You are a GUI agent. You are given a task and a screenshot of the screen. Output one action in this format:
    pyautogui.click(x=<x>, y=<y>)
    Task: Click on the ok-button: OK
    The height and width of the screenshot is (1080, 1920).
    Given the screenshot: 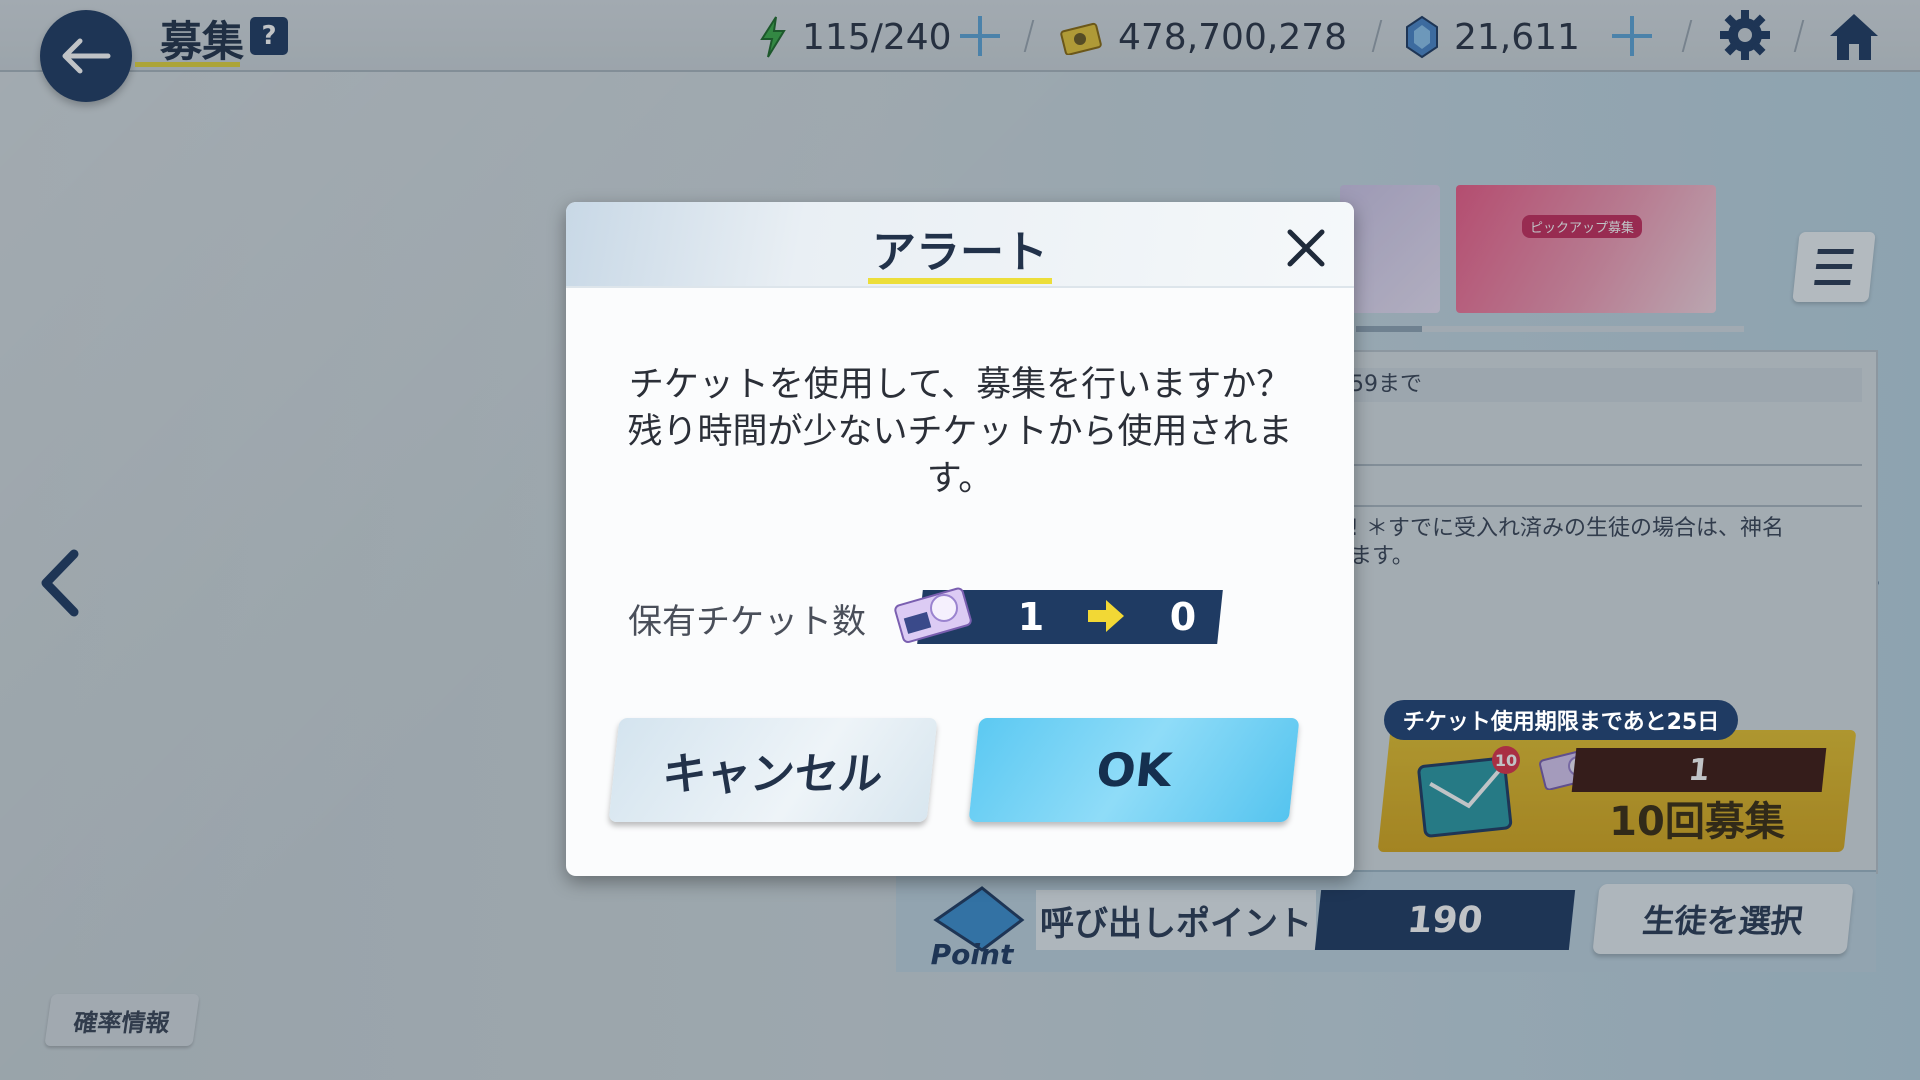 What is the action you would take?
    pyautogui.click(x=1134, y=770)
    